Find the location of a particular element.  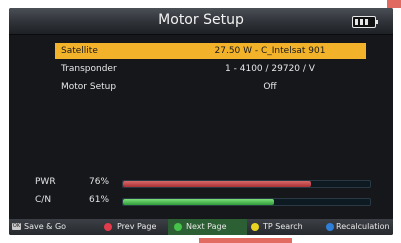

pwr-meter-fill is located at coordinates (217, 184).